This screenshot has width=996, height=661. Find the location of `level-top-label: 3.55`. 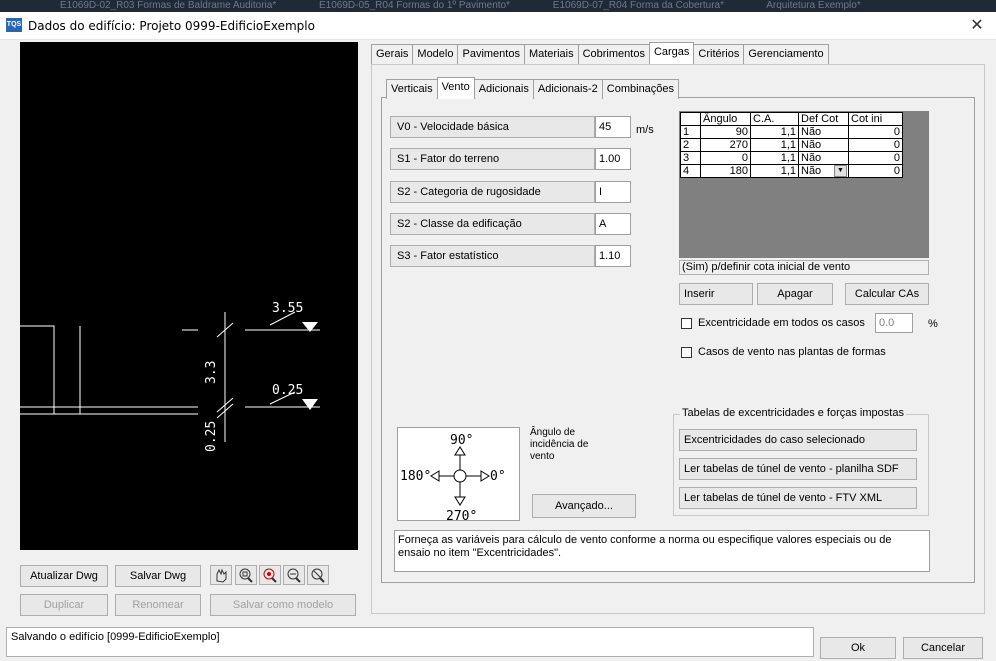

level-top-label: 3.55 is located at coordinates (287, 308).